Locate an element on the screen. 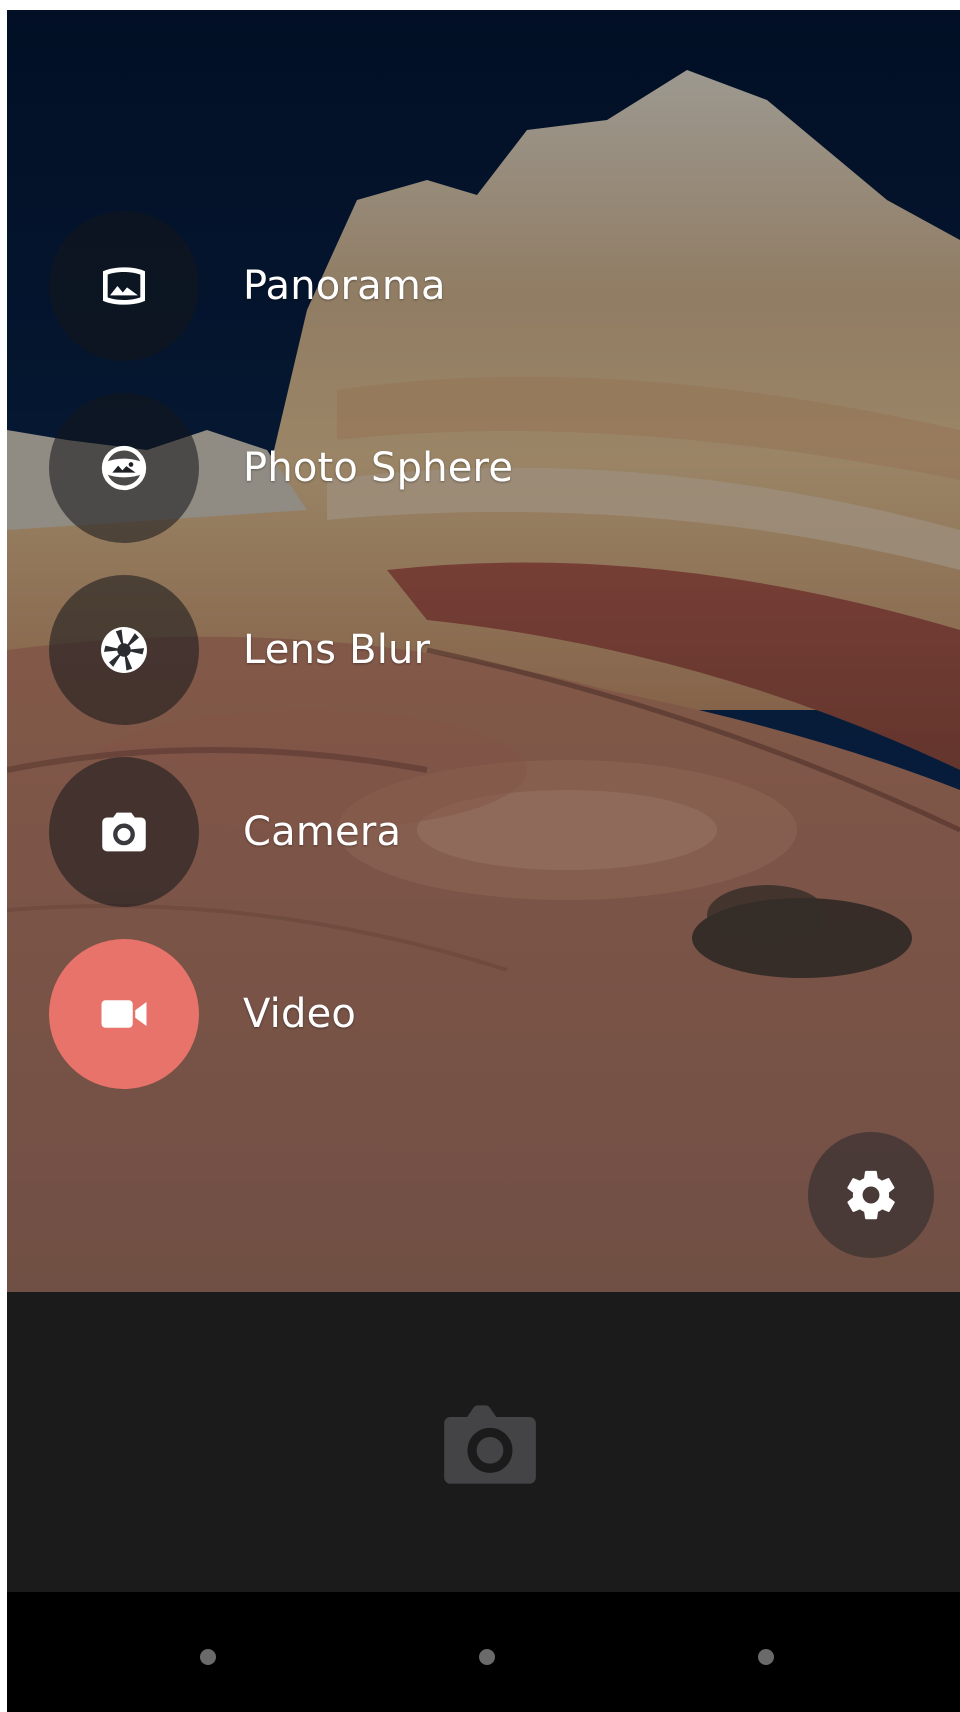 This screenshot has height=1712, width=960. videocam-icon is located at coordinates (124, 1014).